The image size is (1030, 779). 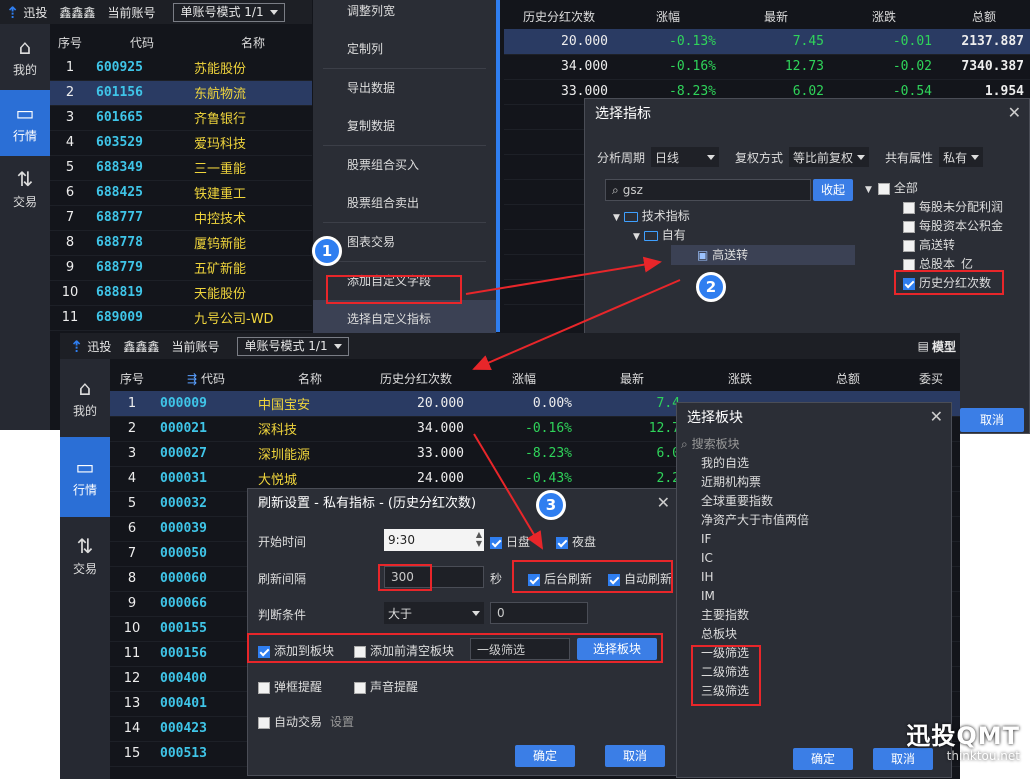 I want to click on watermark: 迅投QMT thinktou.net, so click(x=950, y=739).